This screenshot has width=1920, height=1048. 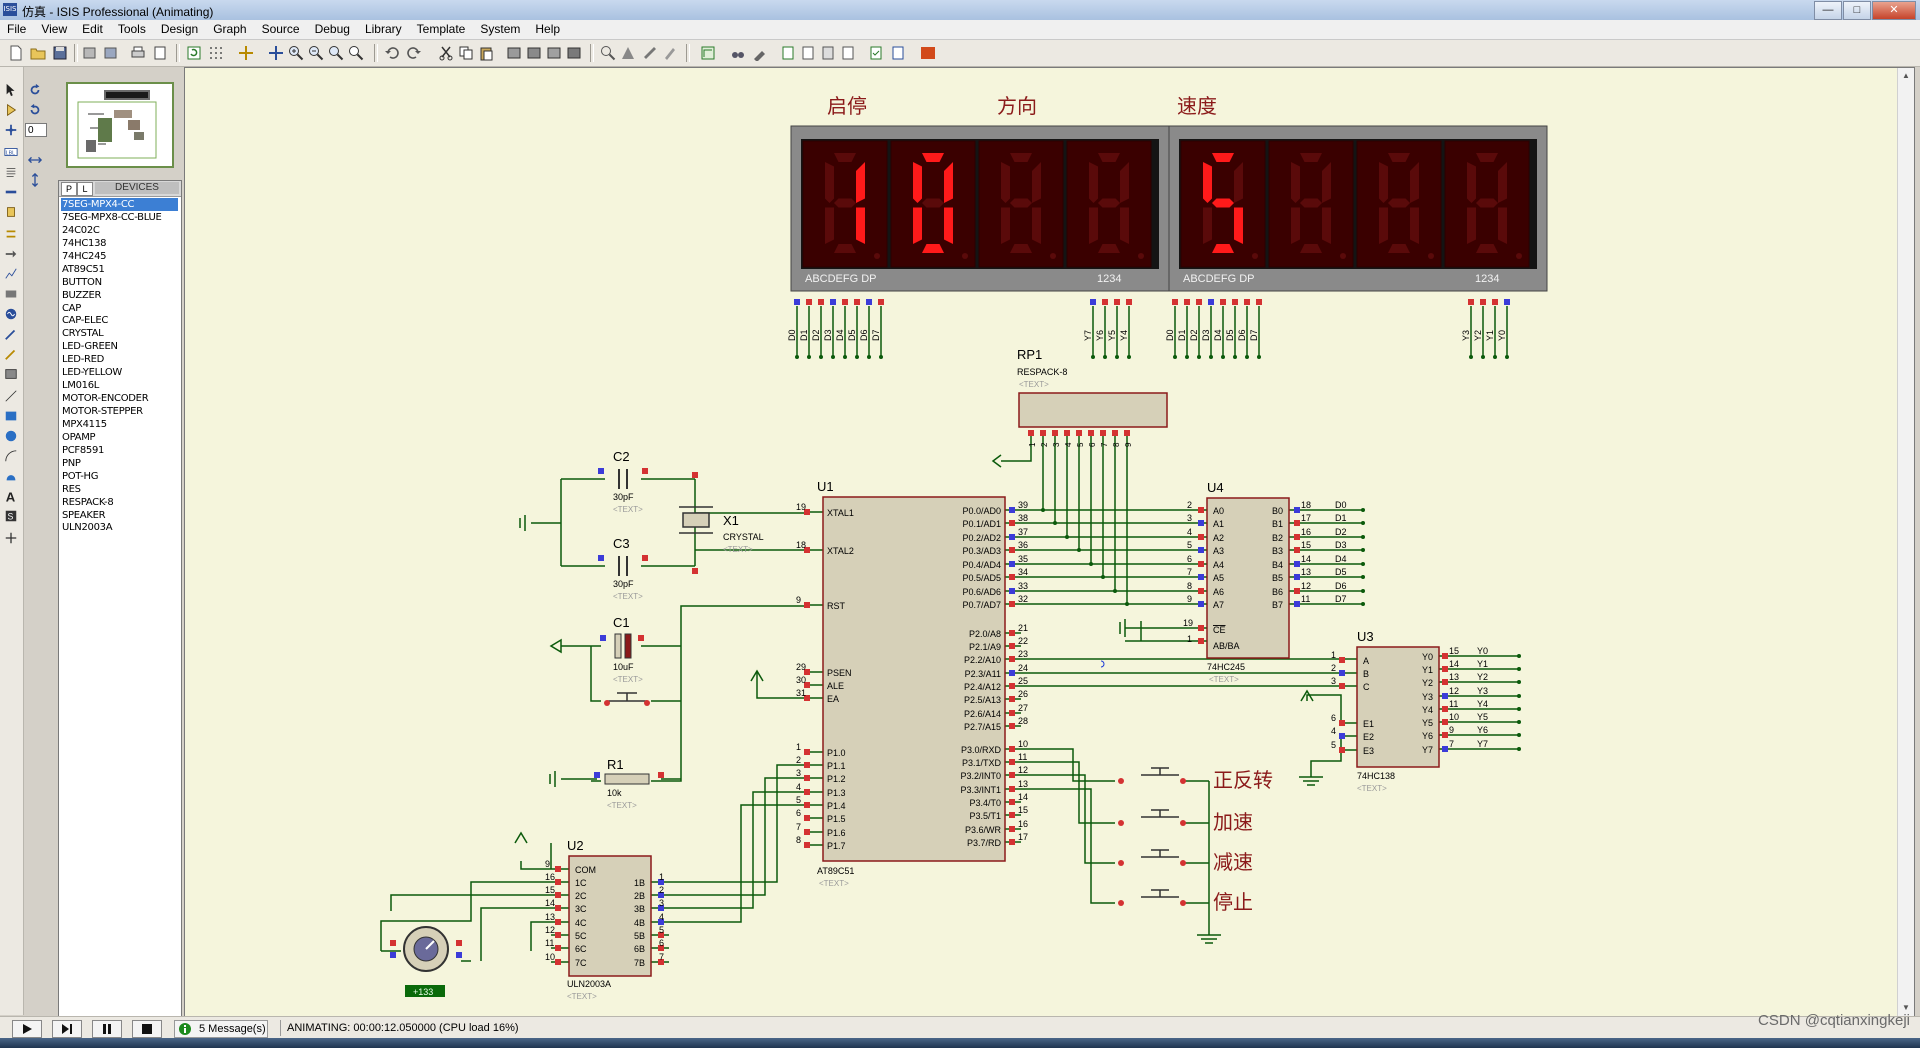 What do you see at coordinates (356, 53) in the screenshot?
I see `zoom-area-icon` at bounding box center [356, 53].